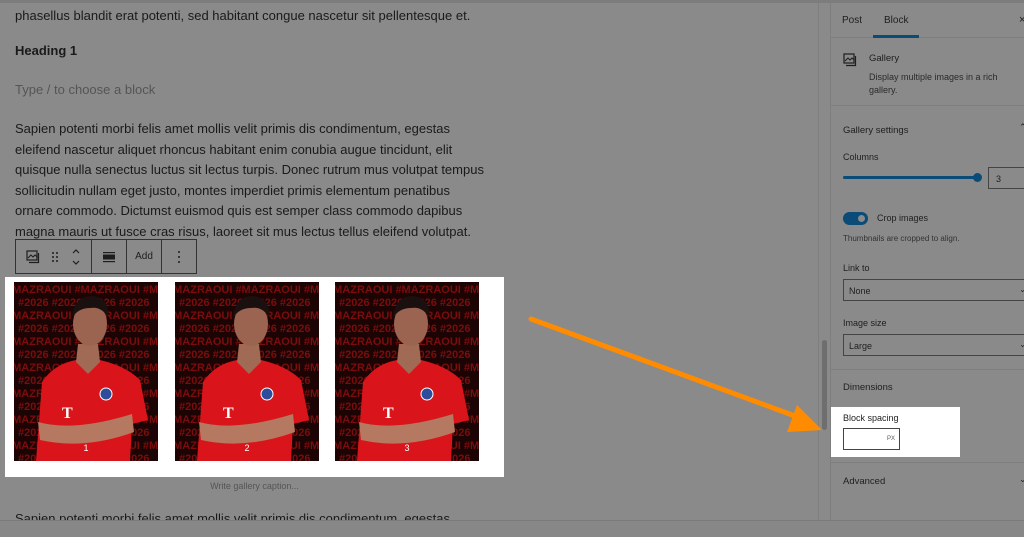 The height and width of the screenshot is (537, 1024). I want to click on block-toolbar: Add, so click(106, 256).